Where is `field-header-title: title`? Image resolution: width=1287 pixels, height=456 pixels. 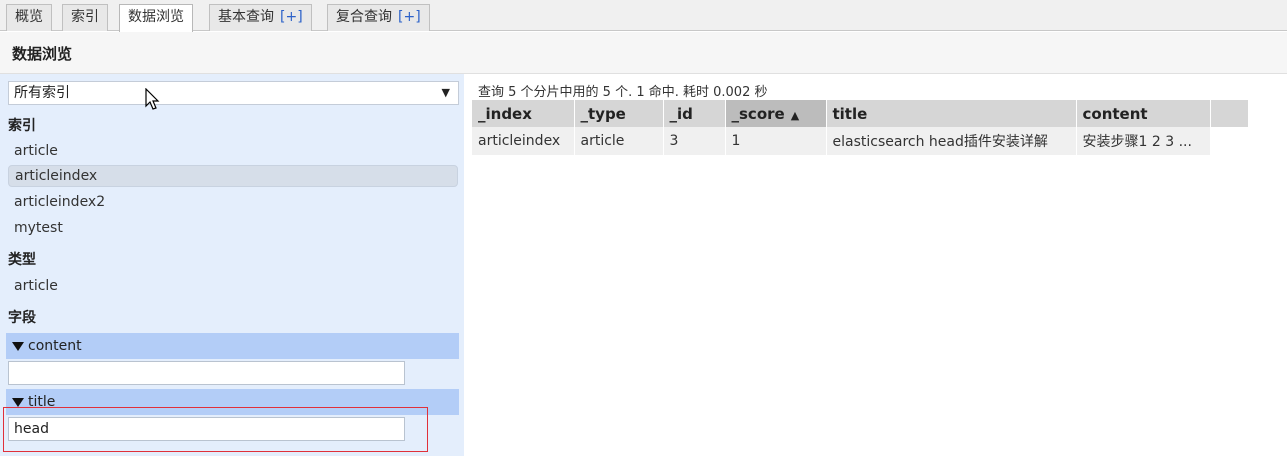
field-header-title: title is located at coordinates (232, 402).